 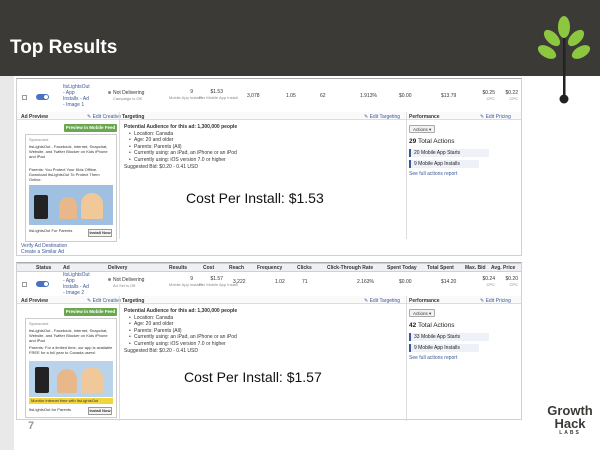 What do you see at coordinates (31, 426) in the screenshot?
I see `slide-number: 7` at bounding box center [31, 426].